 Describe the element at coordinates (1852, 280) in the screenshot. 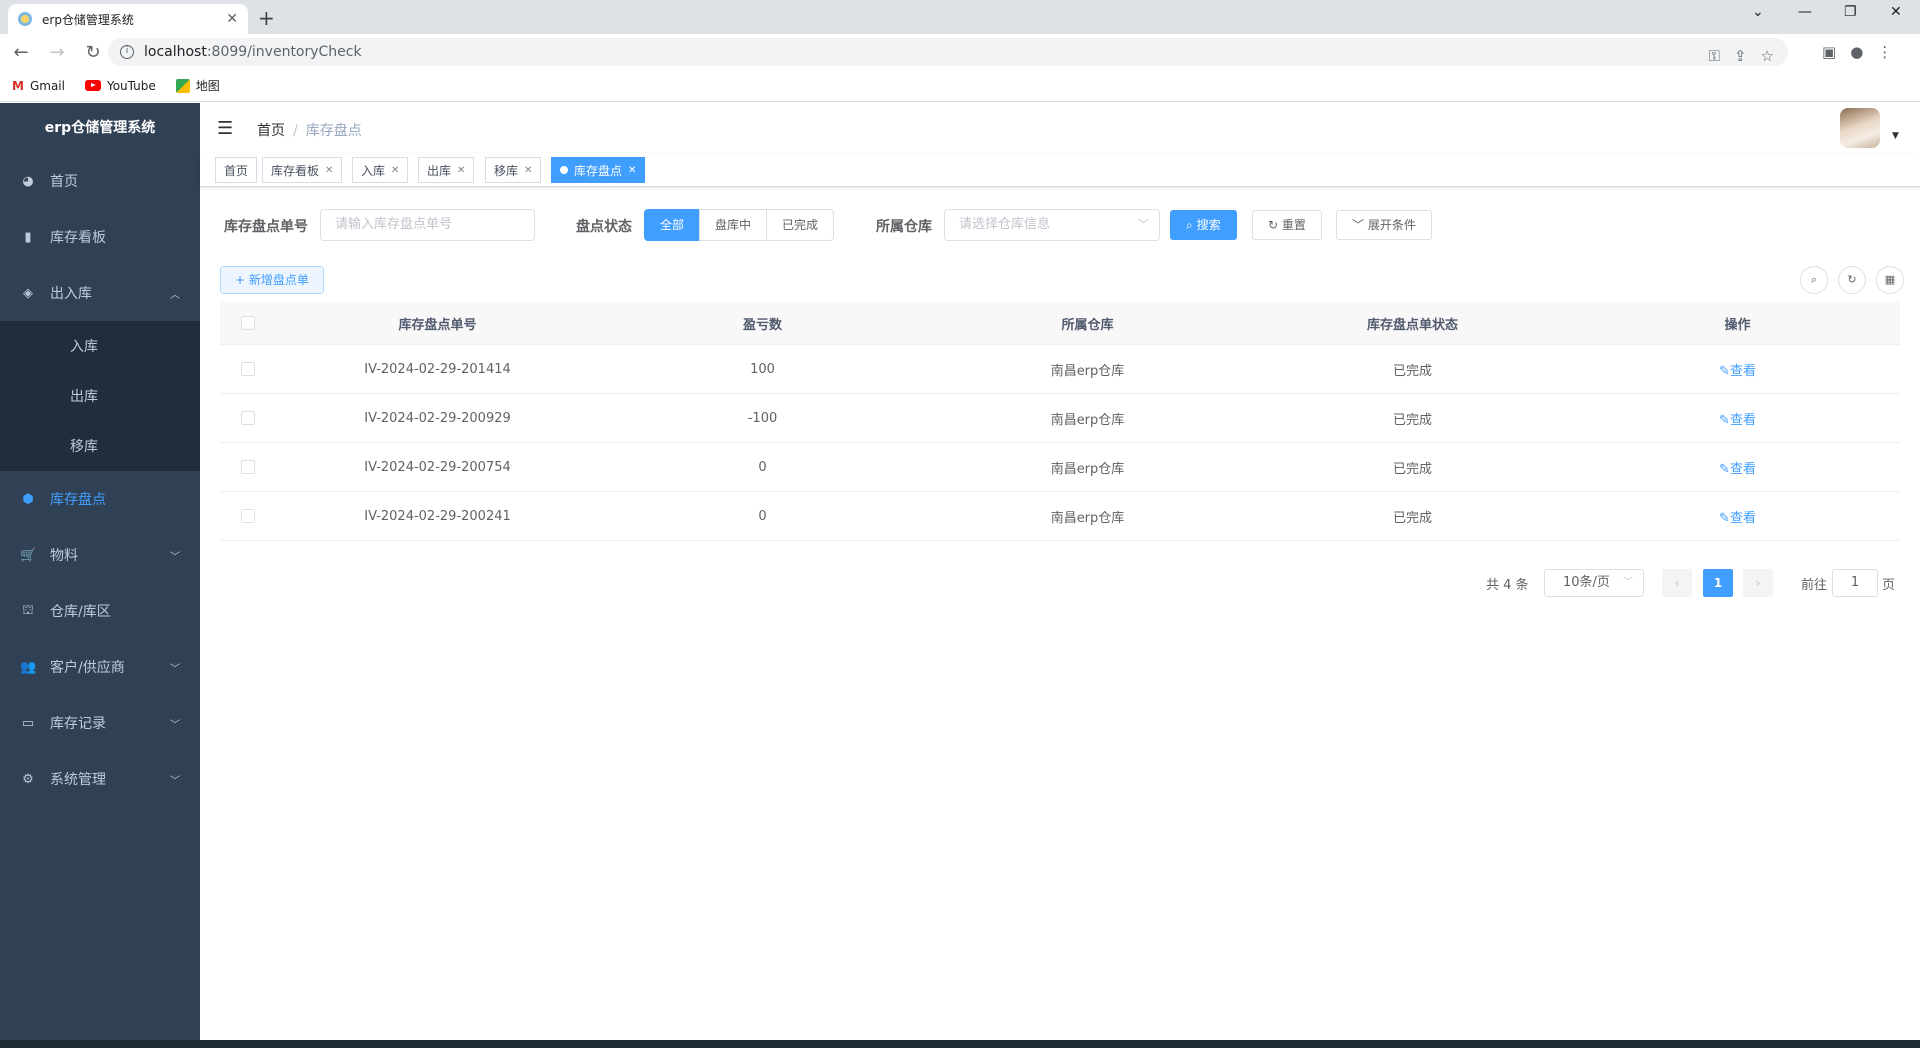

I see `refresh-button: ↻` at that location.